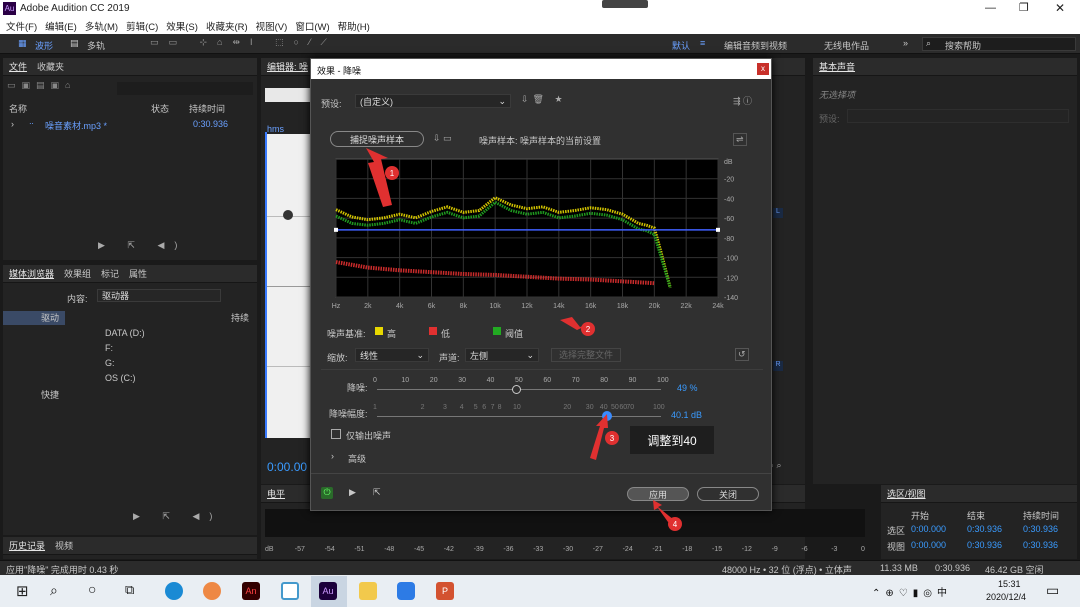 The image size is (1080, 607). I want to click on cortana-icon: ○, so click(92, 589).